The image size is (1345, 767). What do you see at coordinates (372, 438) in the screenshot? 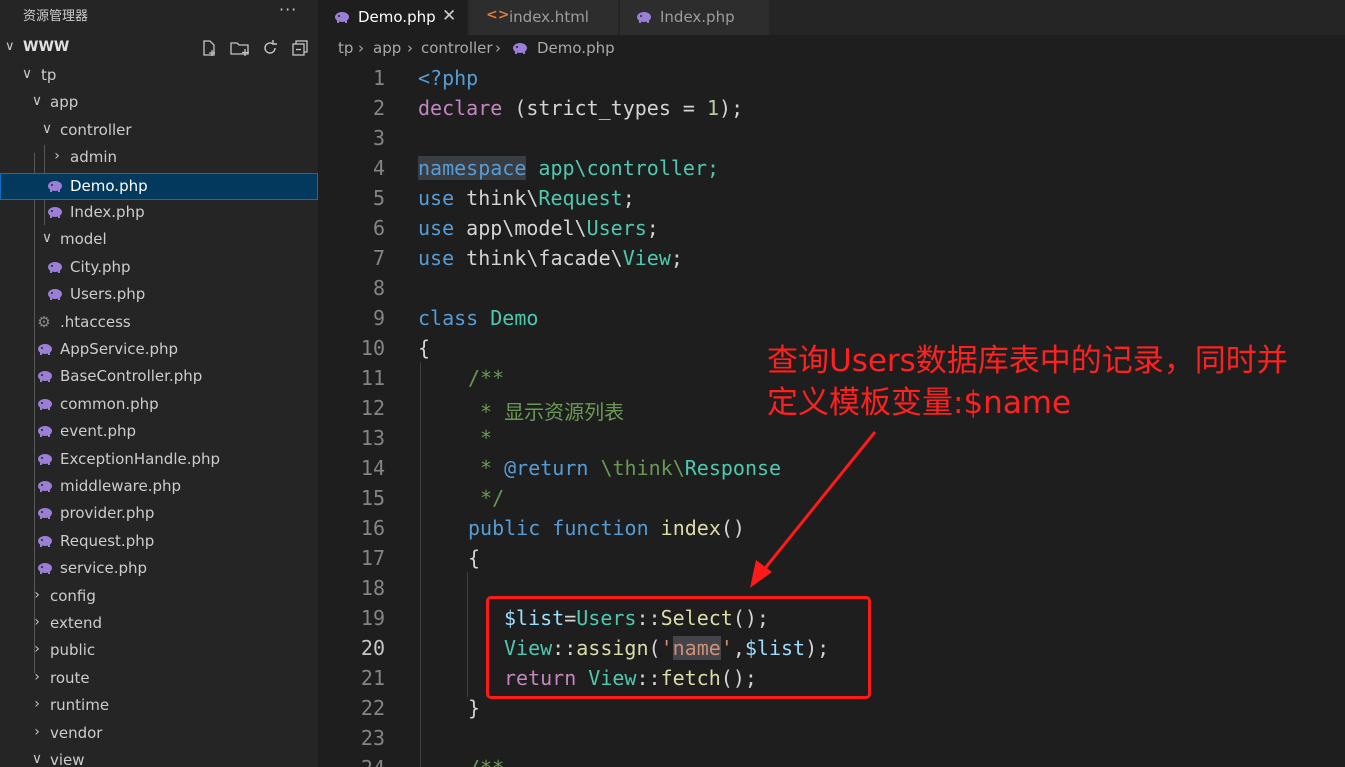
I see `line-number: 13` at bounding box center [372, 438].